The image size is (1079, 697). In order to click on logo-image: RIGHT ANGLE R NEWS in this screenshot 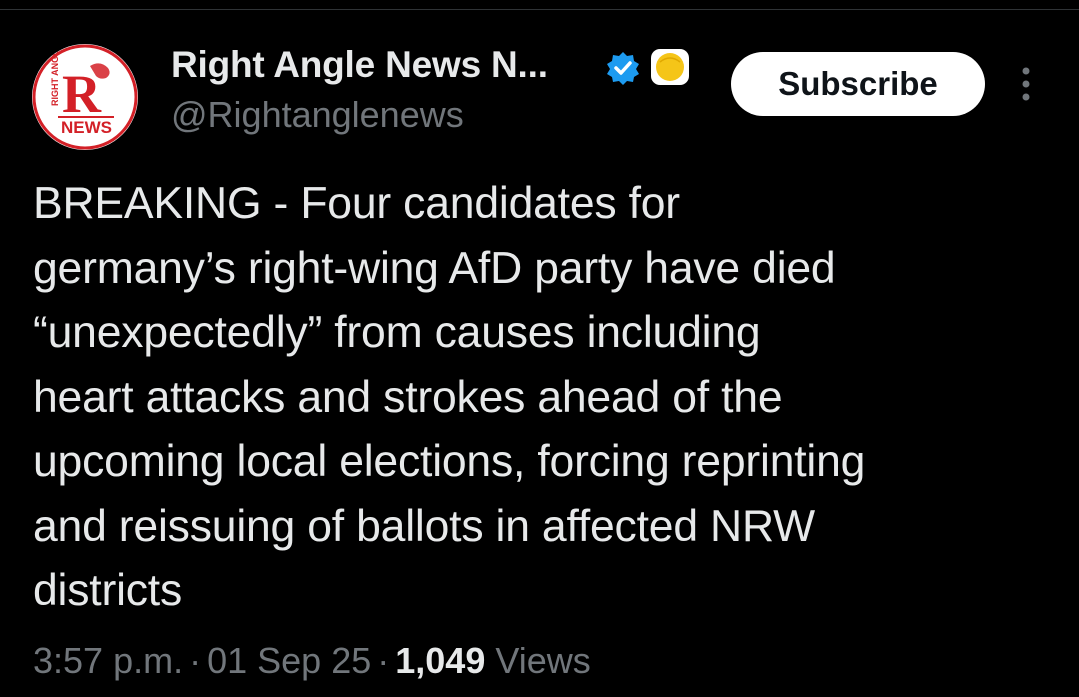, I will do `click(85, 97)`.